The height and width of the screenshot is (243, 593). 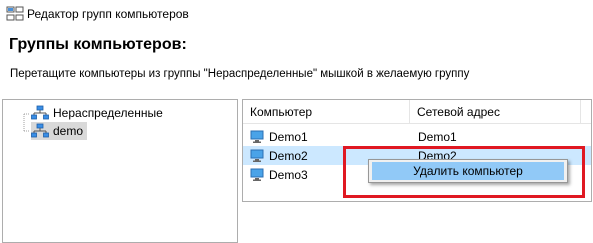 I want to click on context-menu: Удалить компьютер, so click(x=468, y=171).